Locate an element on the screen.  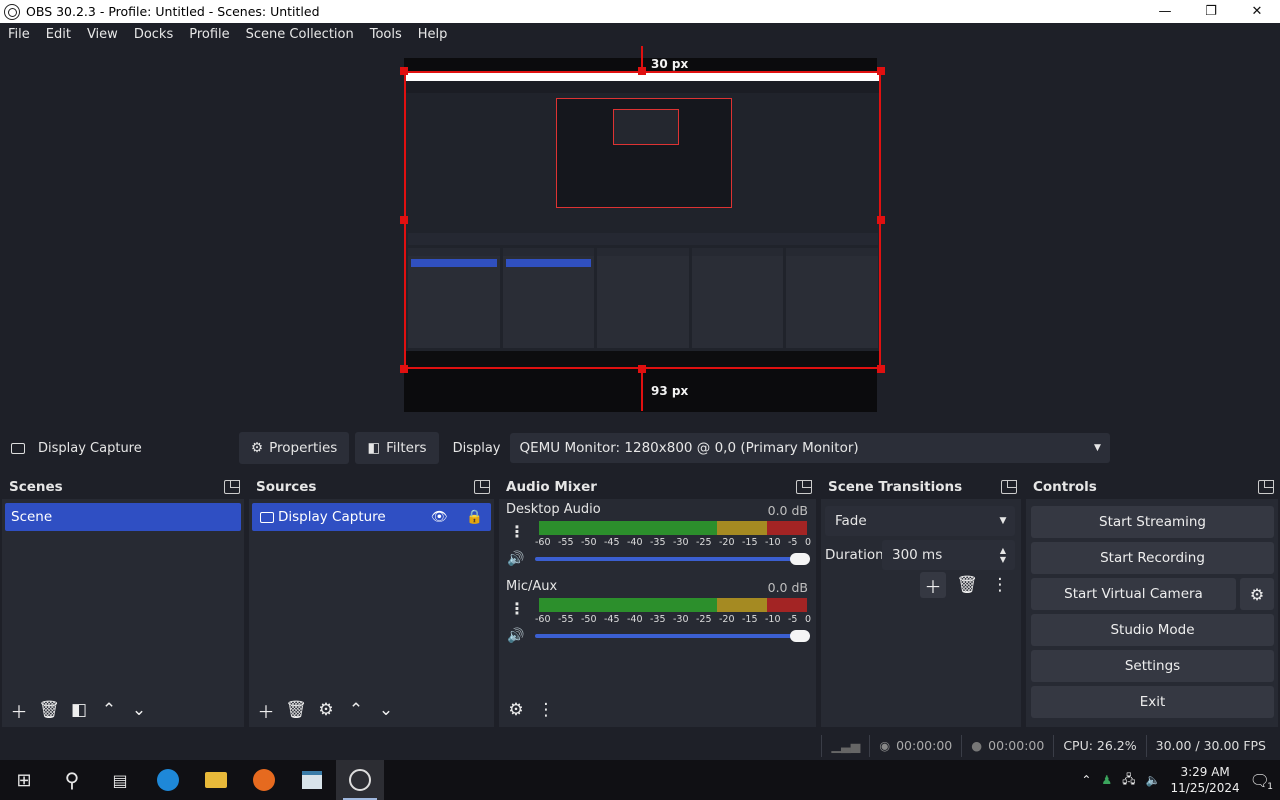
properties-button: ⚙ Properties is located at coordinates (294, 448).